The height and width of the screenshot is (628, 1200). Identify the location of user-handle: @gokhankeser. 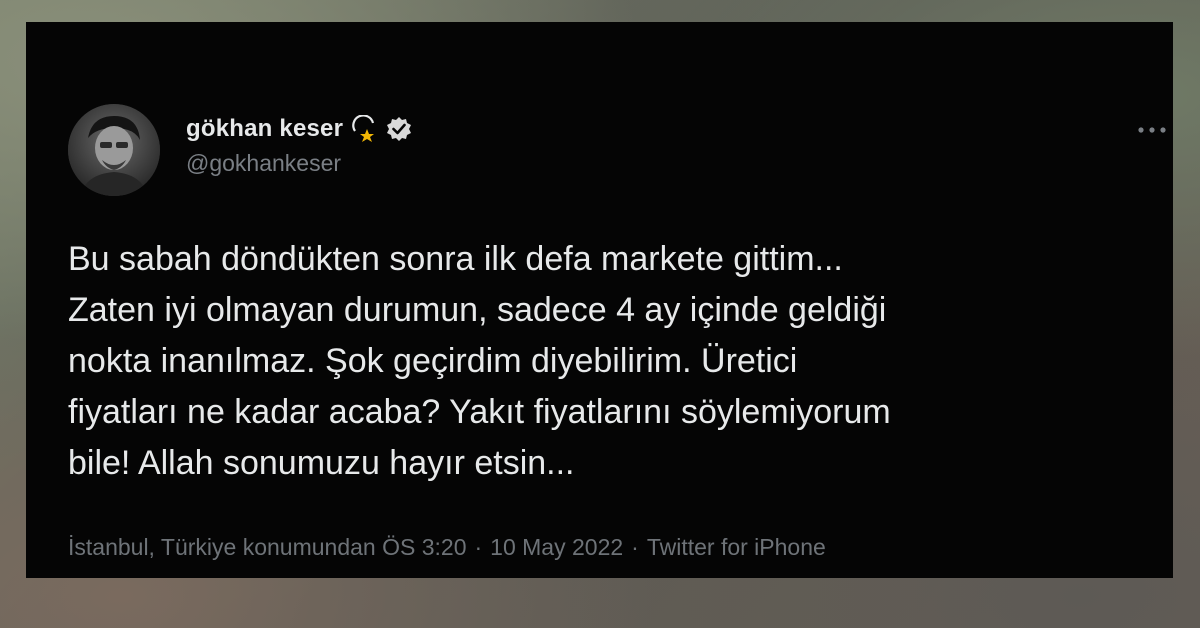
(299, 163).